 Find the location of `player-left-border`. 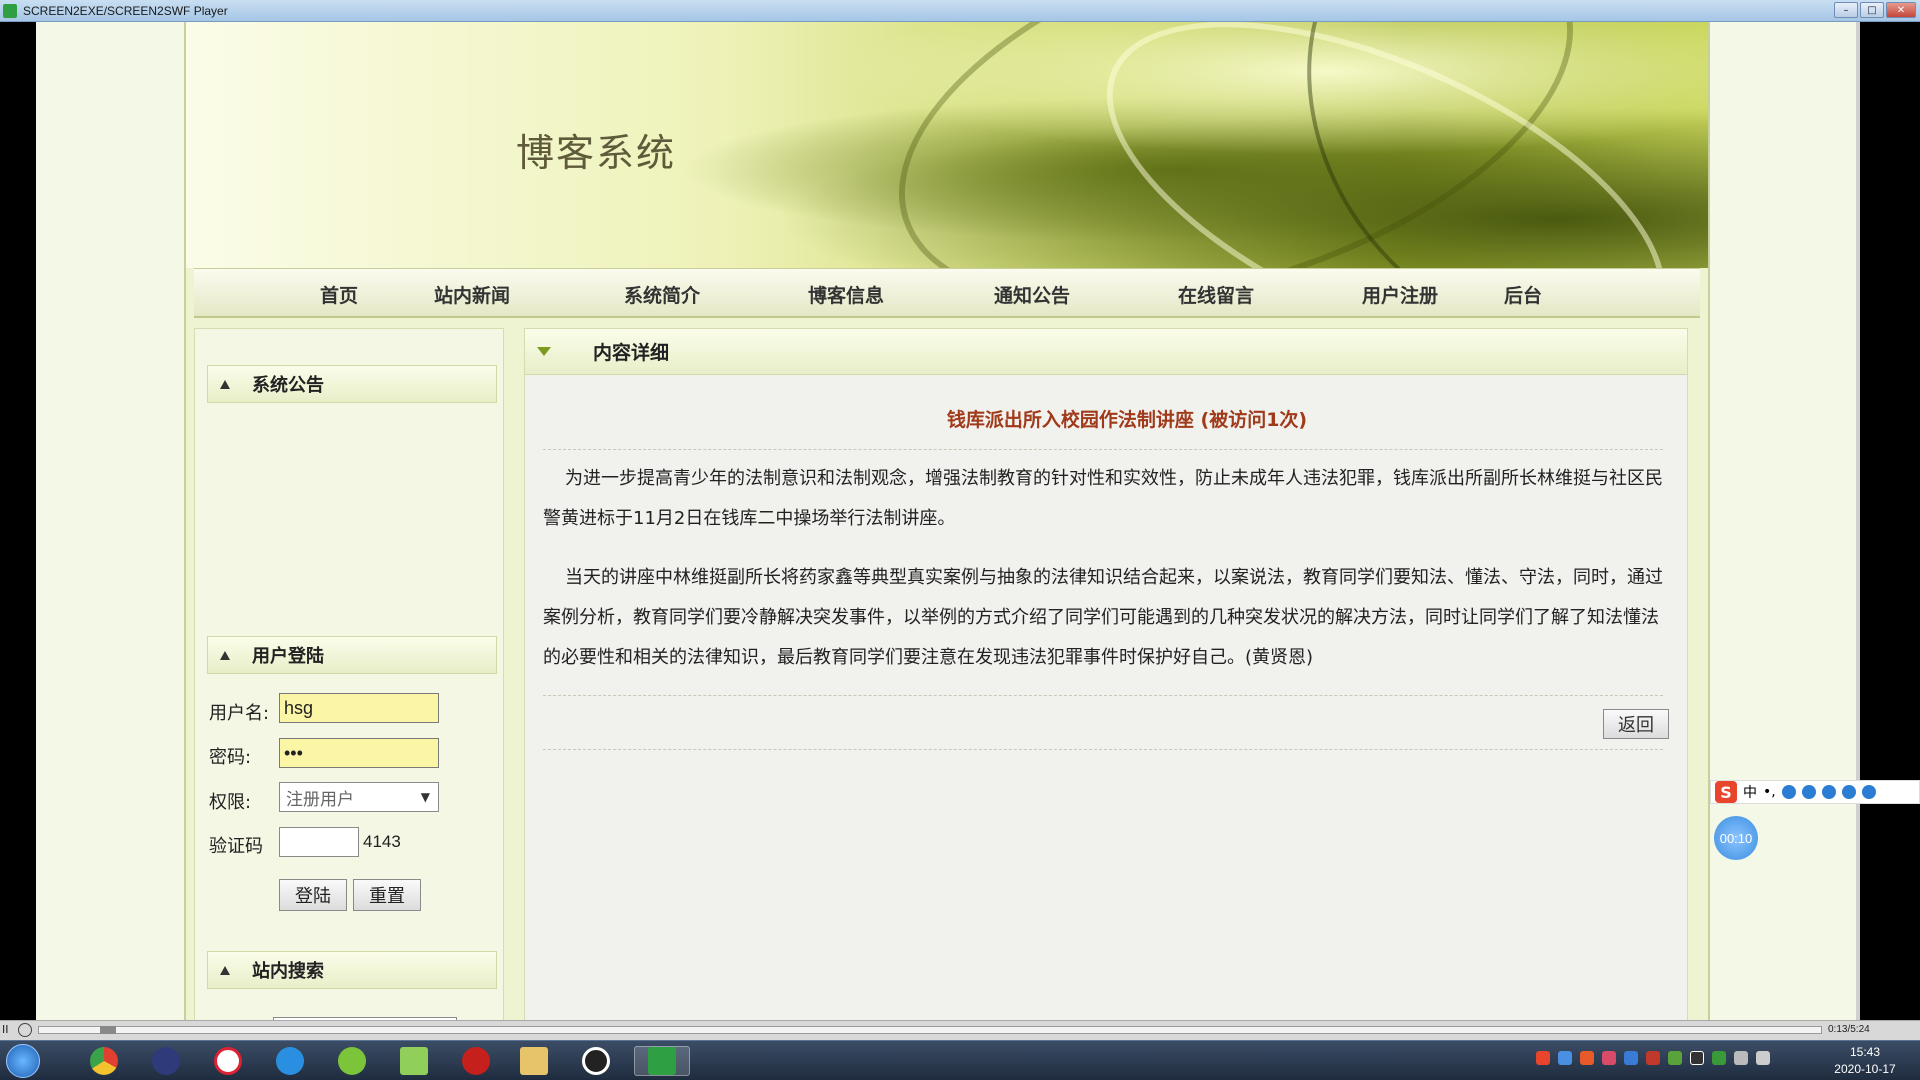

player-left-border is located at coordinates (18, 521).